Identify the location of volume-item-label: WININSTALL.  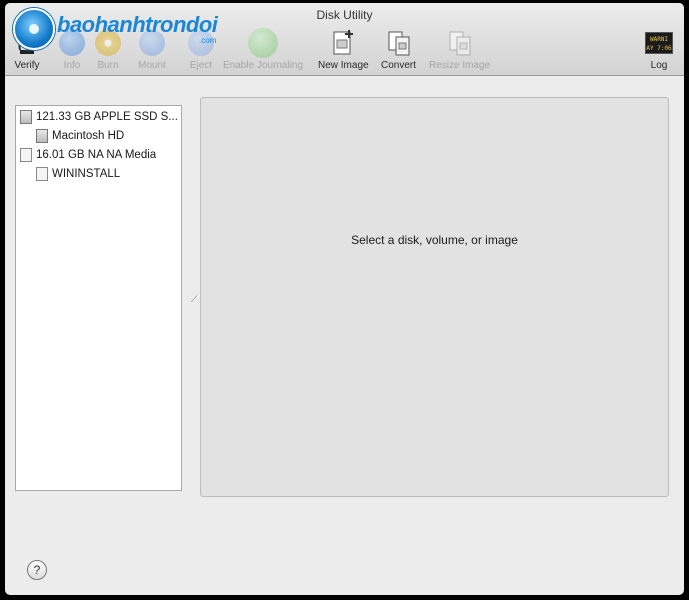
(86, 174).